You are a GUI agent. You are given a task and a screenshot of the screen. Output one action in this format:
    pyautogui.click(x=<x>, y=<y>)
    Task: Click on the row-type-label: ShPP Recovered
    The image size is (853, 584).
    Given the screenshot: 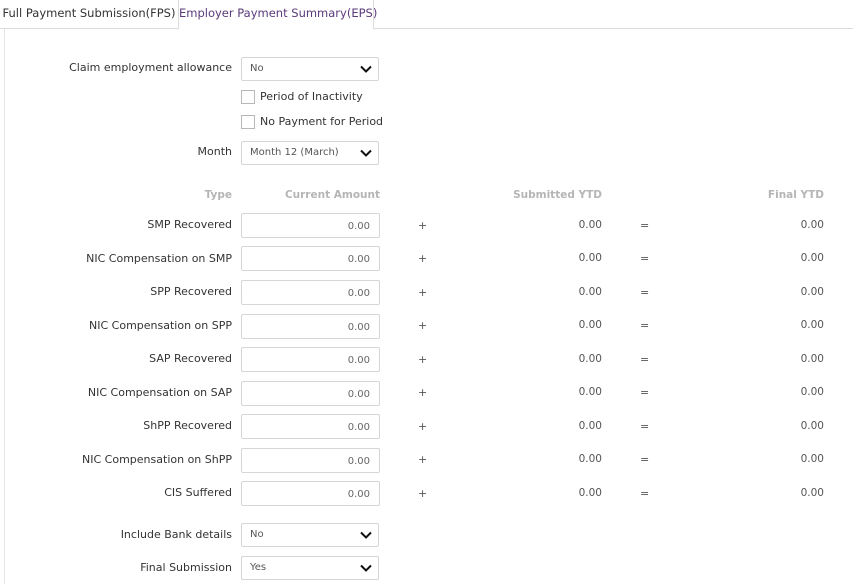 What is the action you would take?
    pyautogui.click(x=187, y=425)
    